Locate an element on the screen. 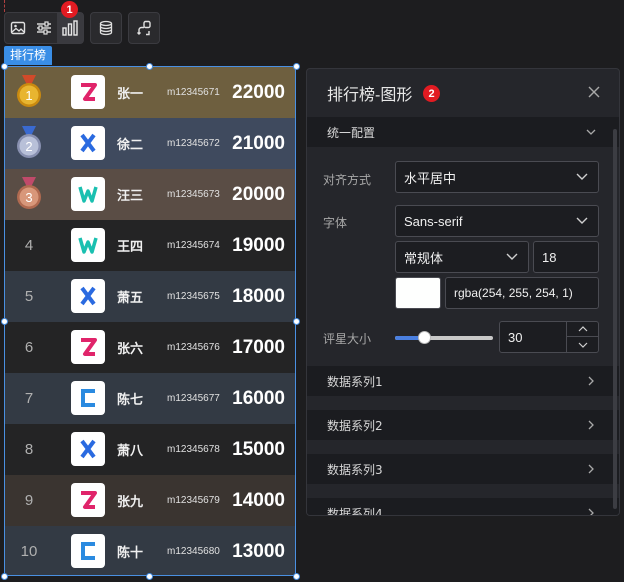 The image size is (624, 582). bar-chart-icon is located at coordinates (70, 28).